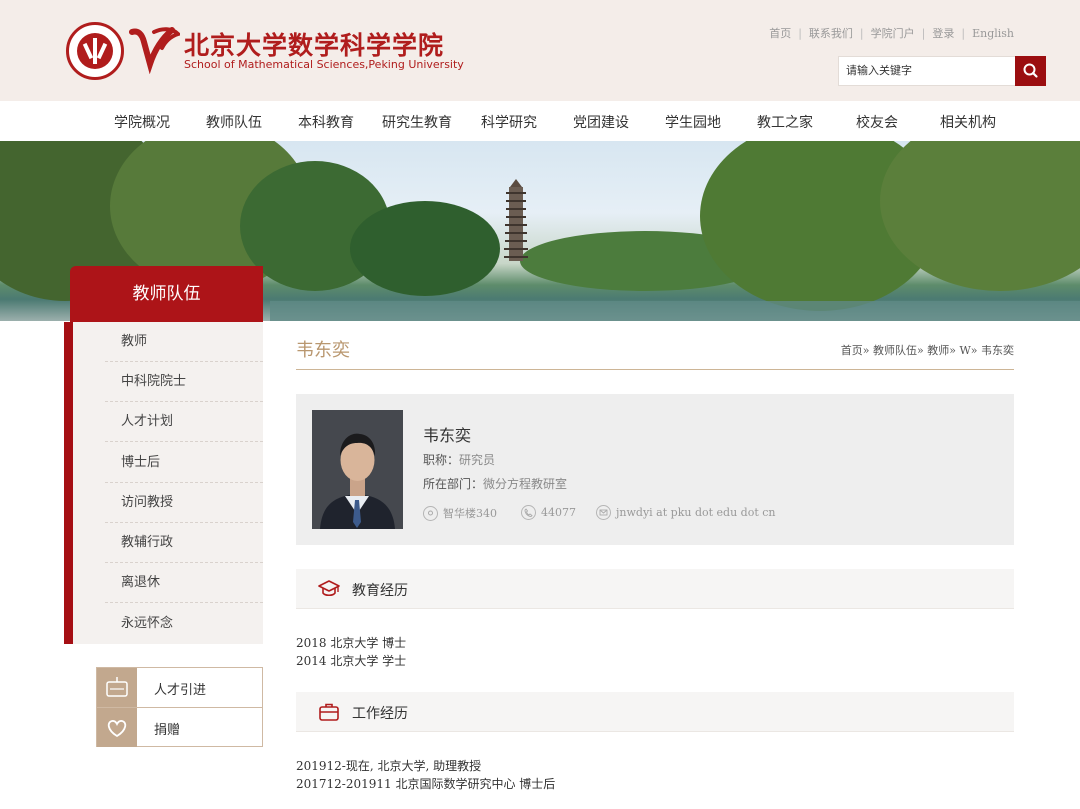  Describe the element at coordinates (351, 652) in the screenshot. I see `education-list: 2018 北京大学 博士 2014 北京大学 学士` at that location.